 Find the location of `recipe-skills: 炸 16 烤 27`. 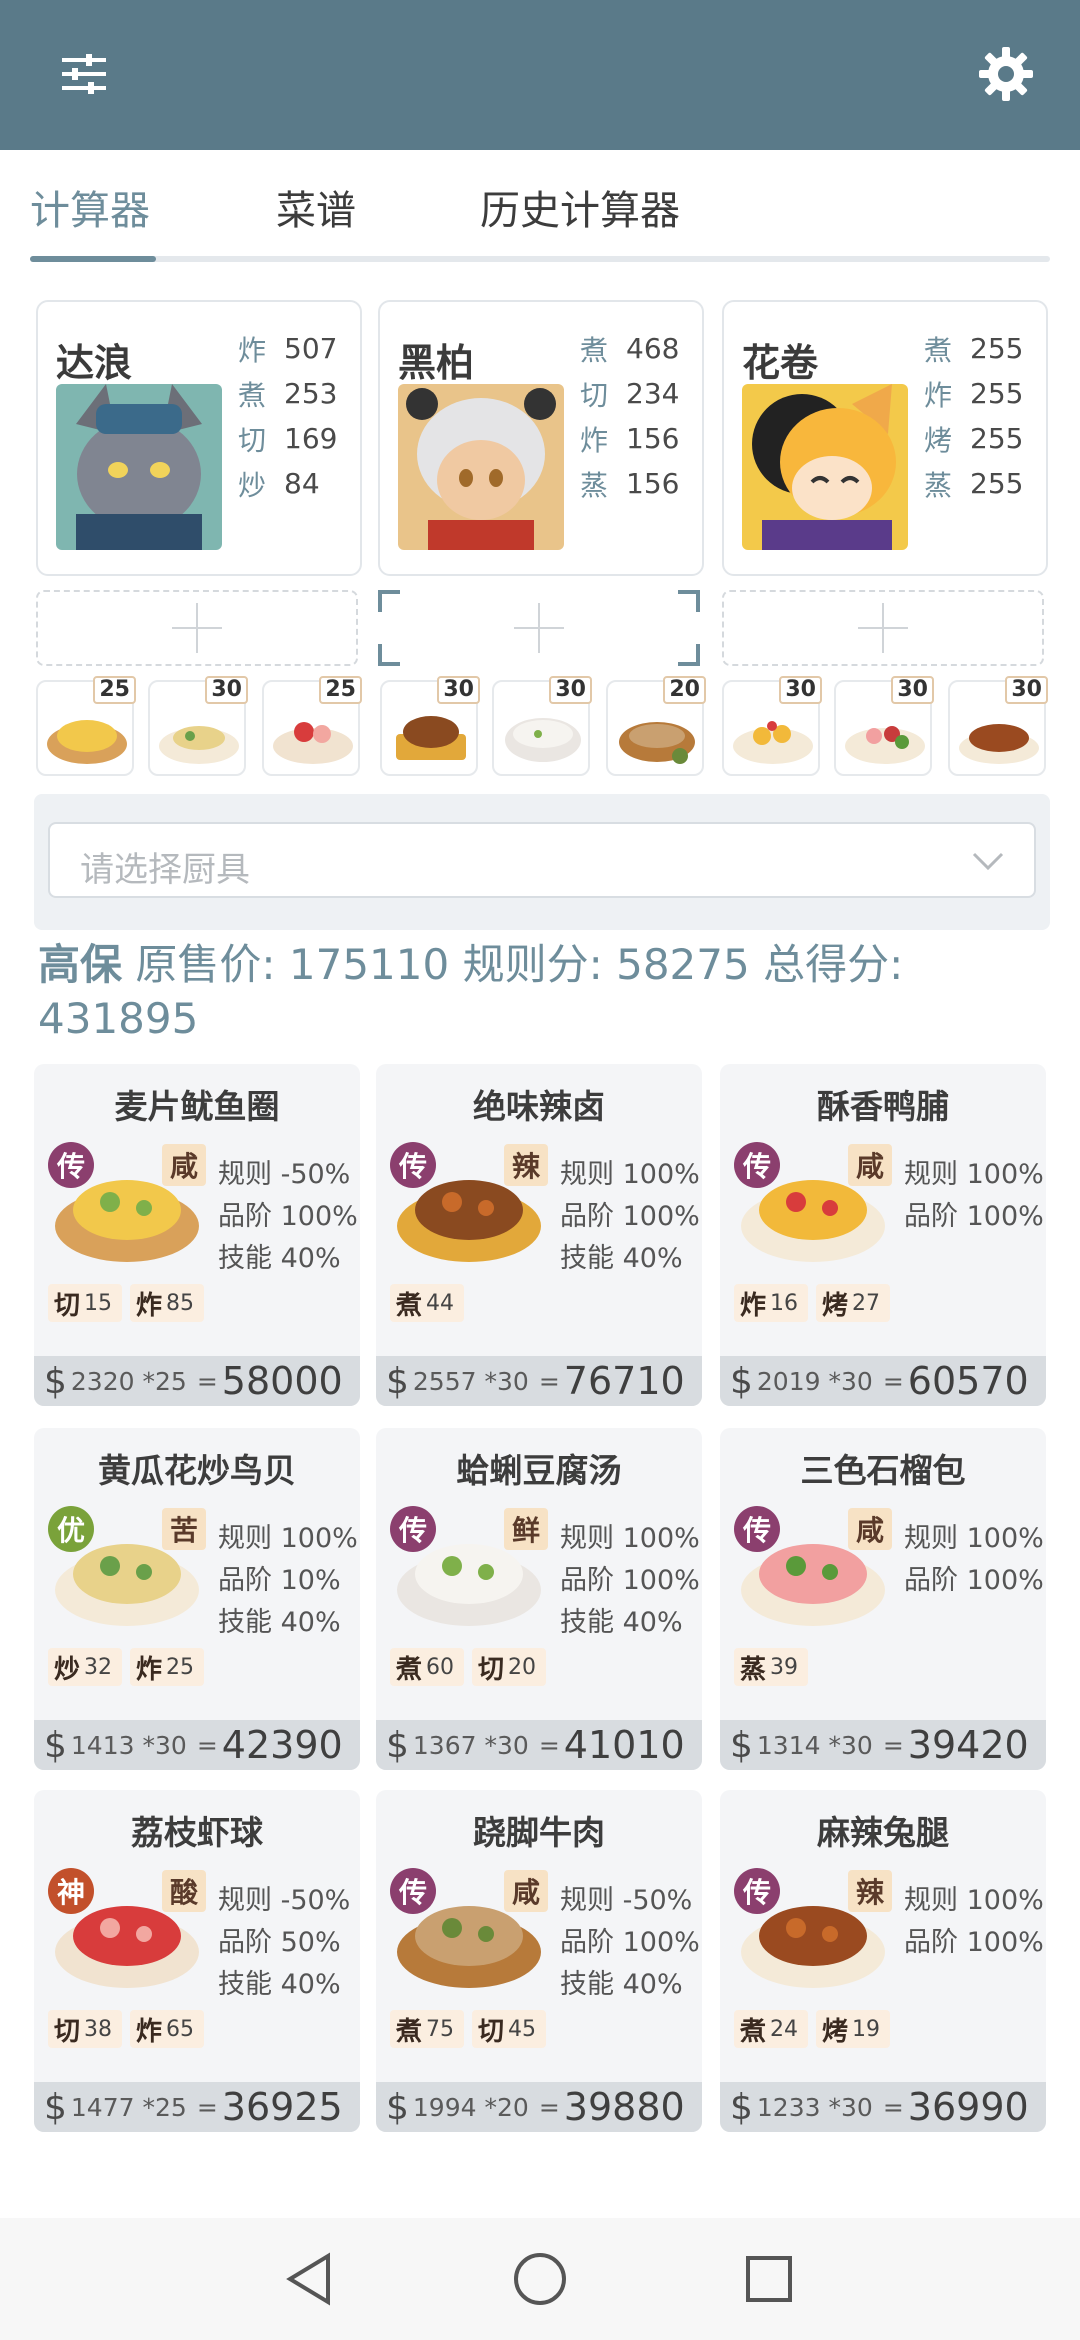

recipe-skills: 炸 16 烤 27 is located at coordinates (812, 1303).